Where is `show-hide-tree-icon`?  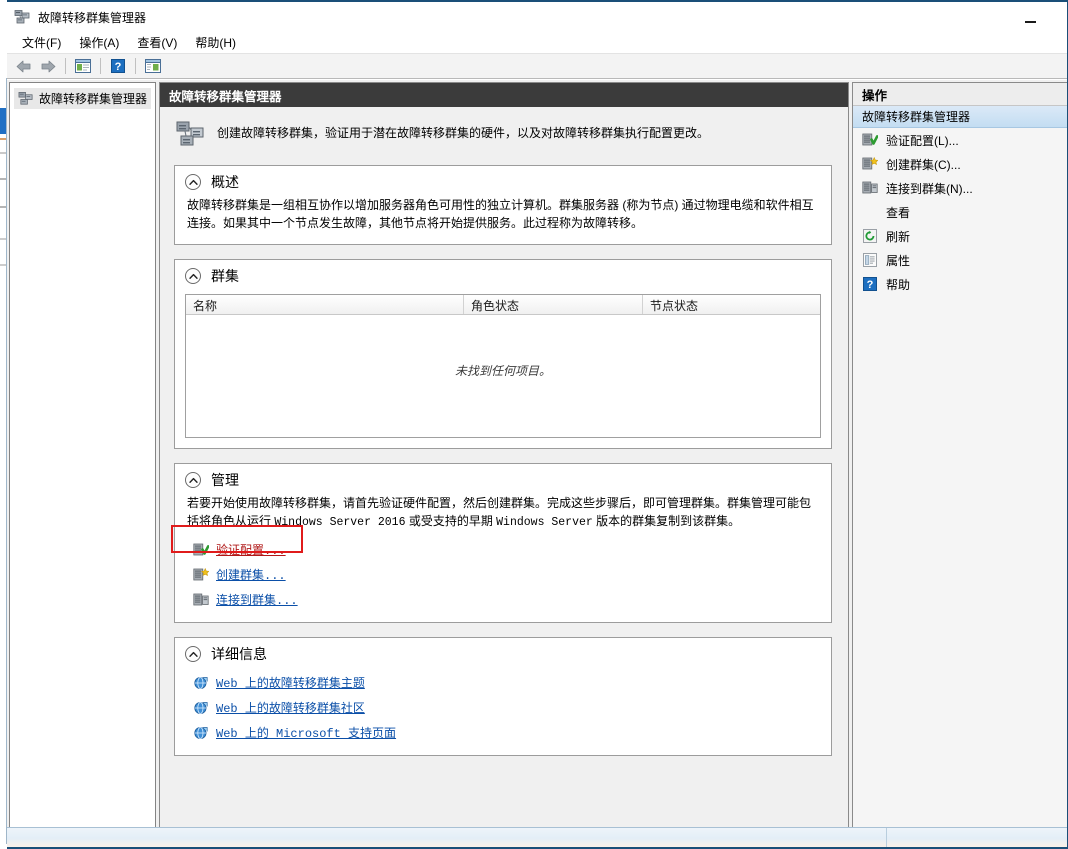 show-hide-tree-icon is located at coordinates (83, 66).